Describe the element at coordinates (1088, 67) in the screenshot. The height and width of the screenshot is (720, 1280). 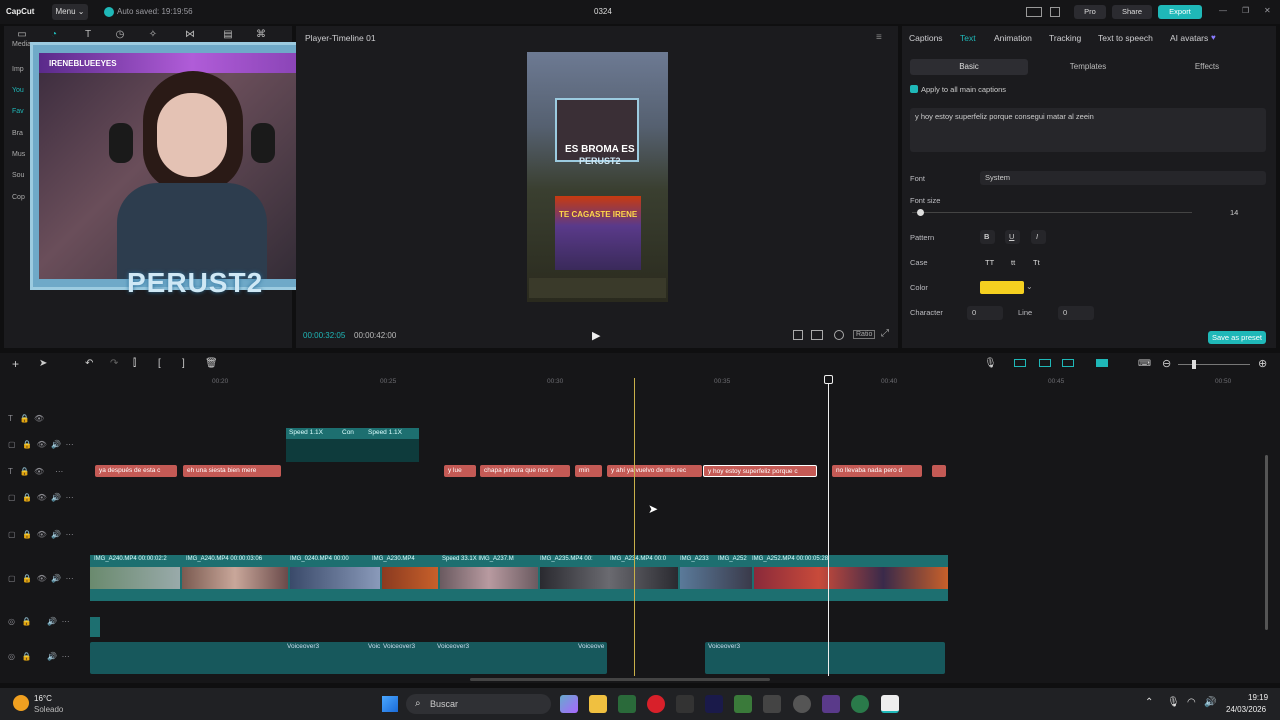
I see `subtab-templates: Templates` at that location.